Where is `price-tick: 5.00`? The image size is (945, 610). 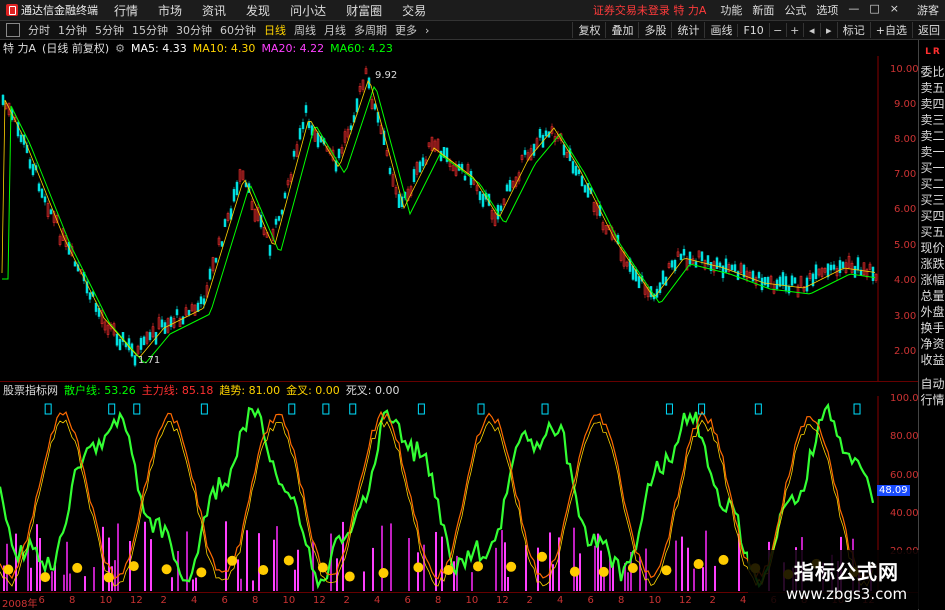
price-tick: 5.00 is located at coordinates (905, 245).